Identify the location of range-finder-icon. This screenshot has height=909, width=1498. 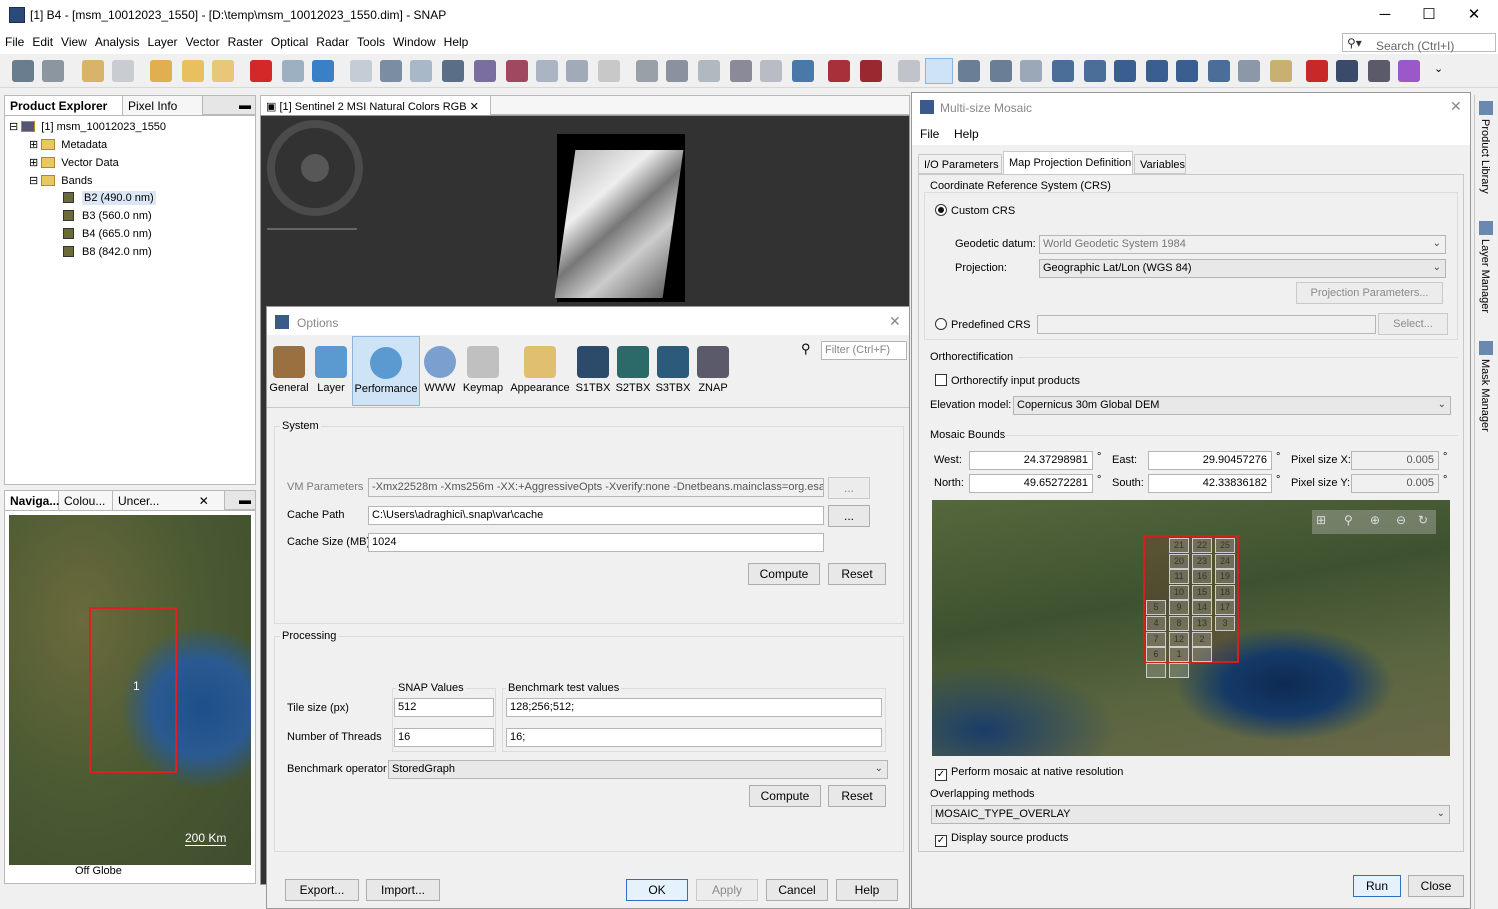
(1249, 71).